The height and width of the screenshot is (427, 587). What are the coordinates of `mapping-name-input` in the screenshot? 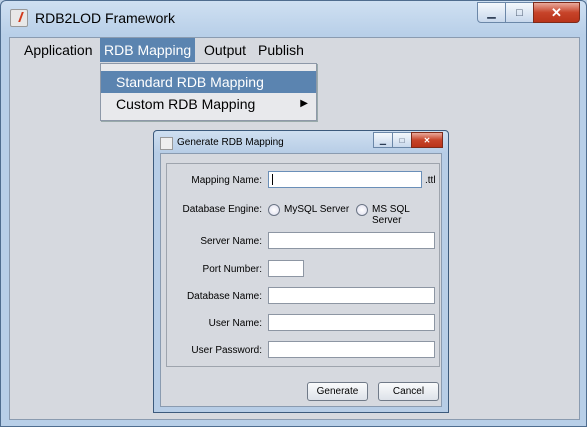 It's located at (345, 179).